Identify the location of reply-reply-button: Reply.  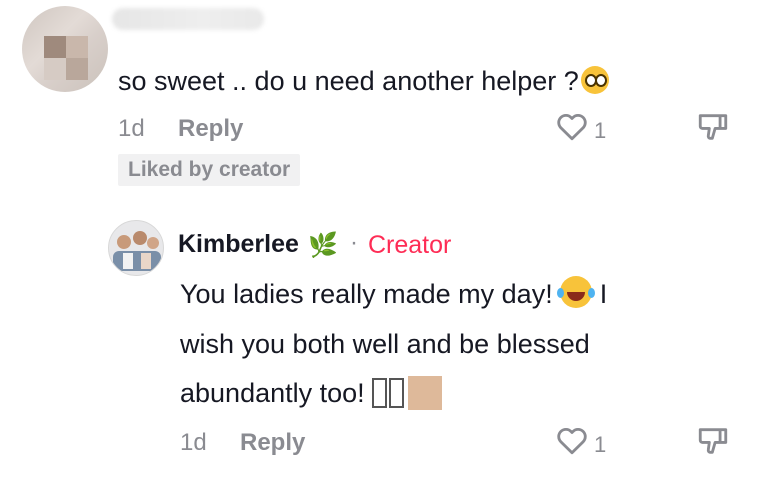
(272, 443).